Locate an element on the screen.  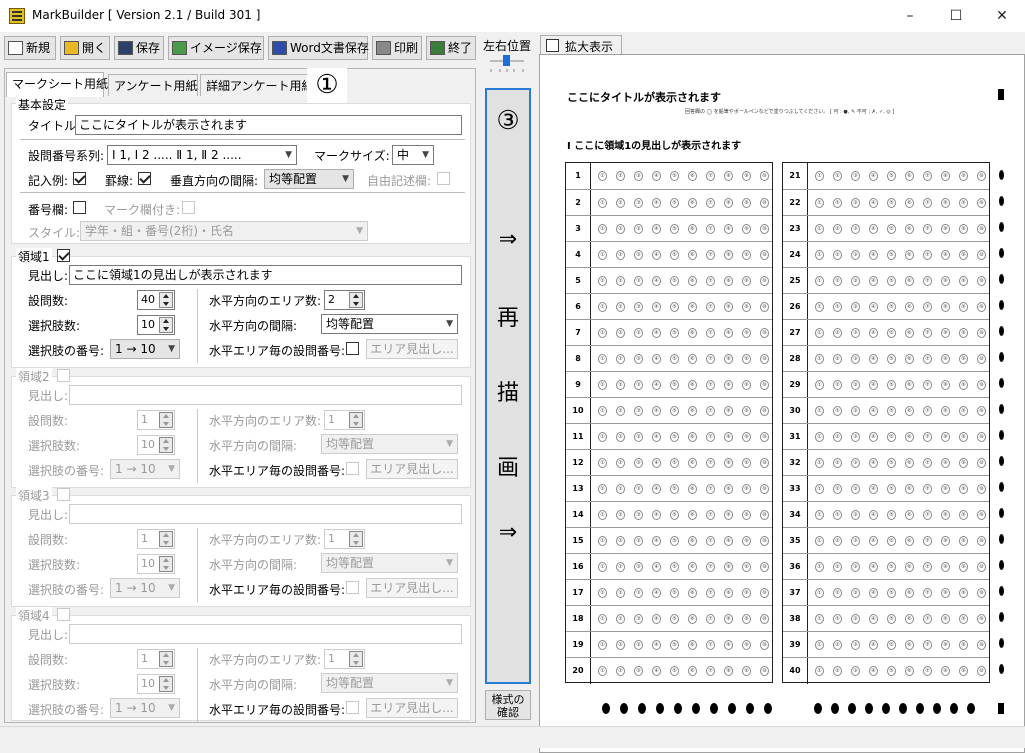
freeform-checkbox is located at coordinates (443, 178).